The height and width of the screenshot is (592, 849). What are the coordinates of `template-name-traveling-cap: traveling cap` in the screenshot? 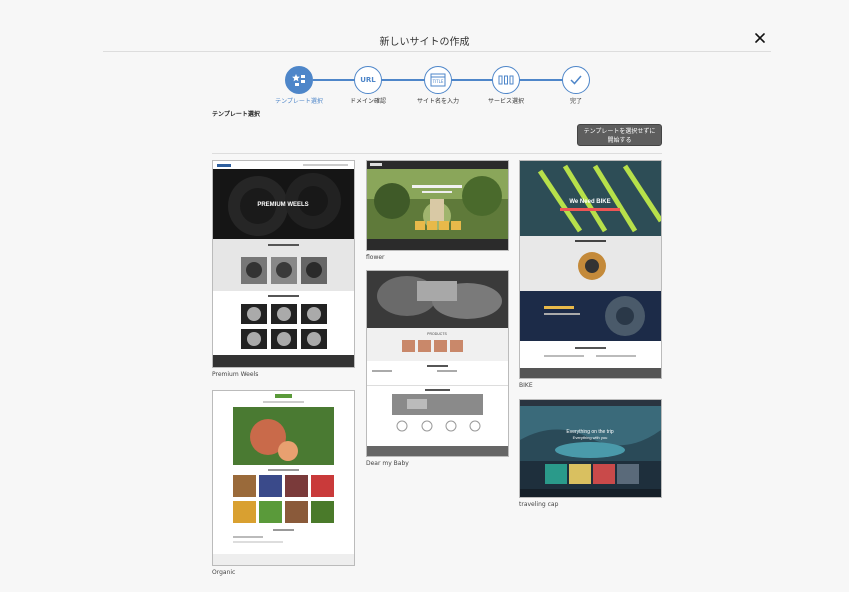 It's located at (539, 504).